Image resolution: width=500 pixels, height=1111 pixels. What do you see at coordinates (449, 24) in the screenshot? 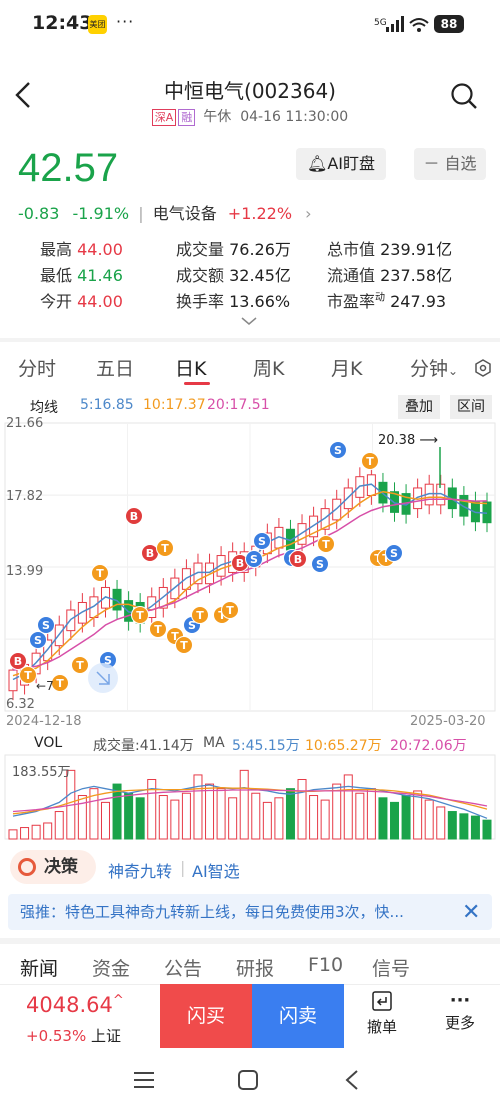
I see `battery-icon: 88` at bounding box center [449, 24].